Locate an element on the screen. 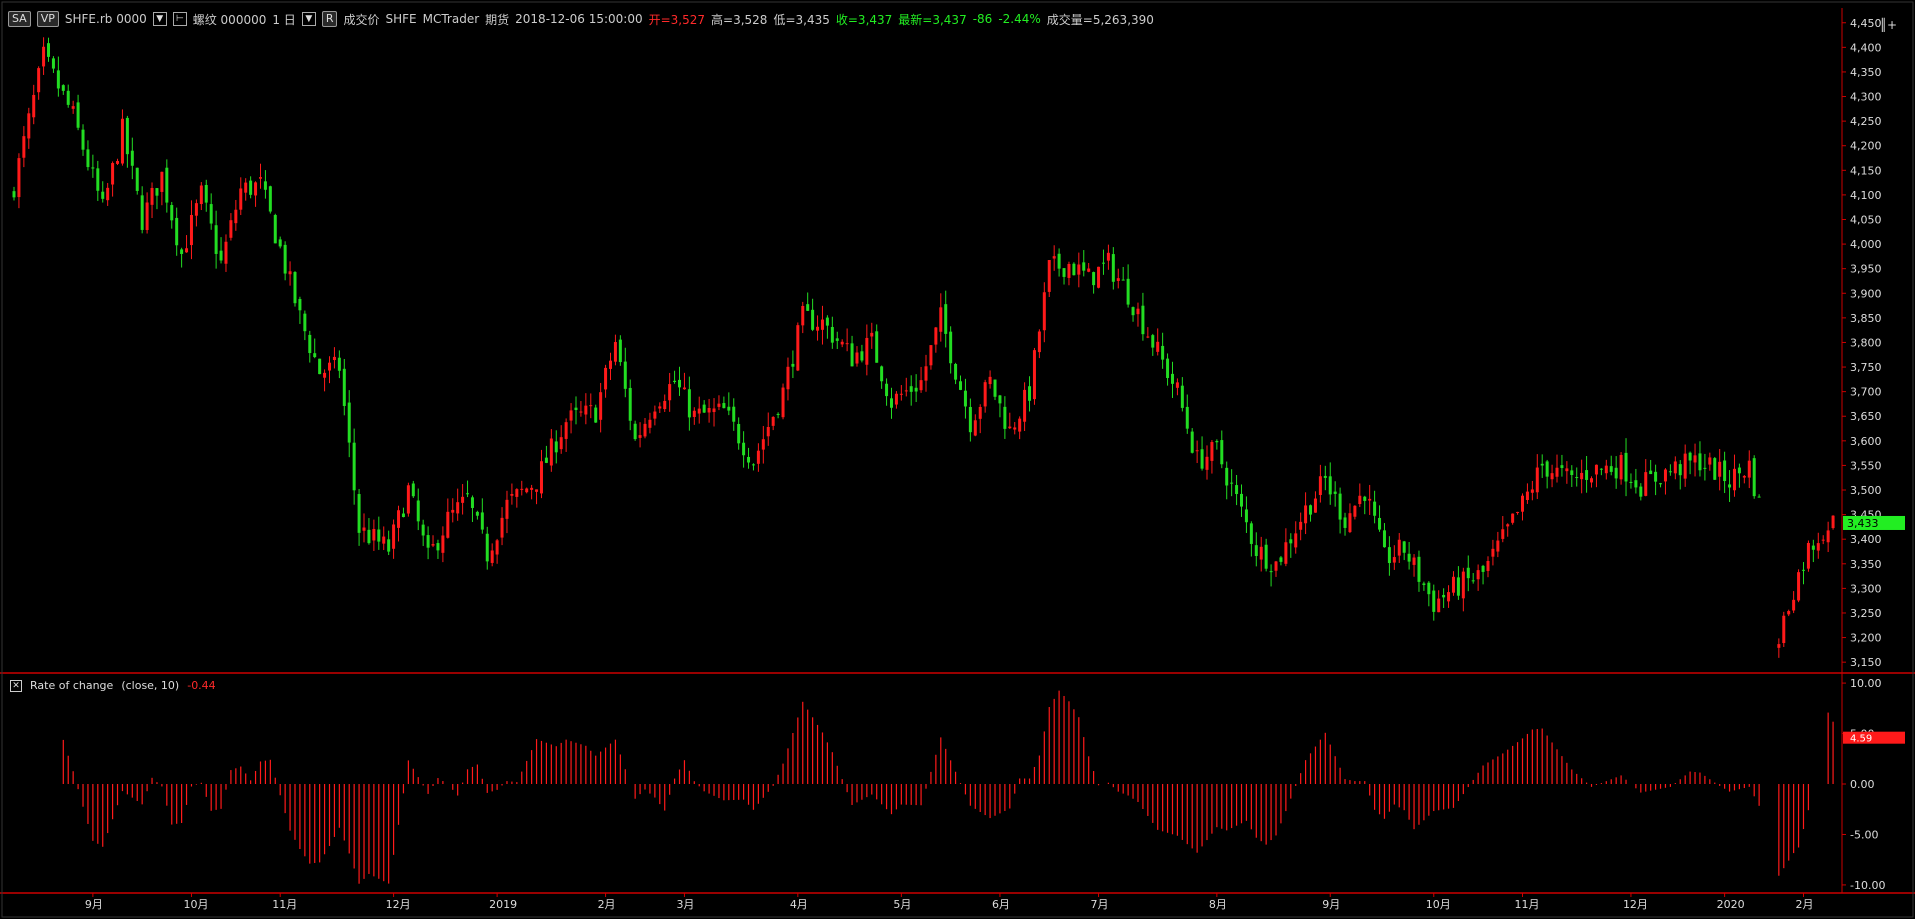  price-tick-label: 3,650 is located at coordinates (1866, 416).